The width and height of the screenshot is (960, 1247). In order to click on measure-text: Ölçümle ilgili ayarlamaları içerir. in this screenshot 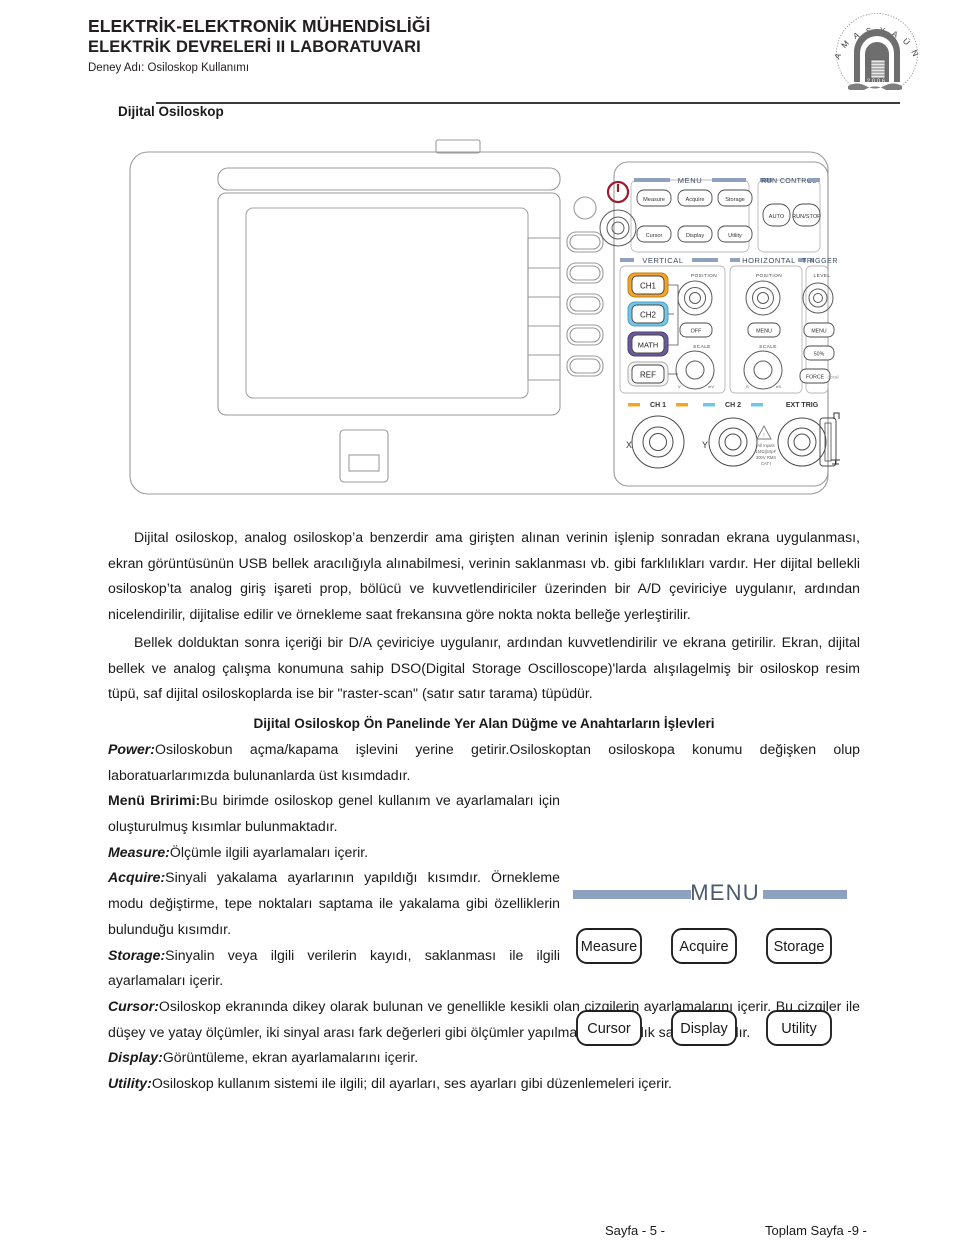, I will do `click(269, 851)`.